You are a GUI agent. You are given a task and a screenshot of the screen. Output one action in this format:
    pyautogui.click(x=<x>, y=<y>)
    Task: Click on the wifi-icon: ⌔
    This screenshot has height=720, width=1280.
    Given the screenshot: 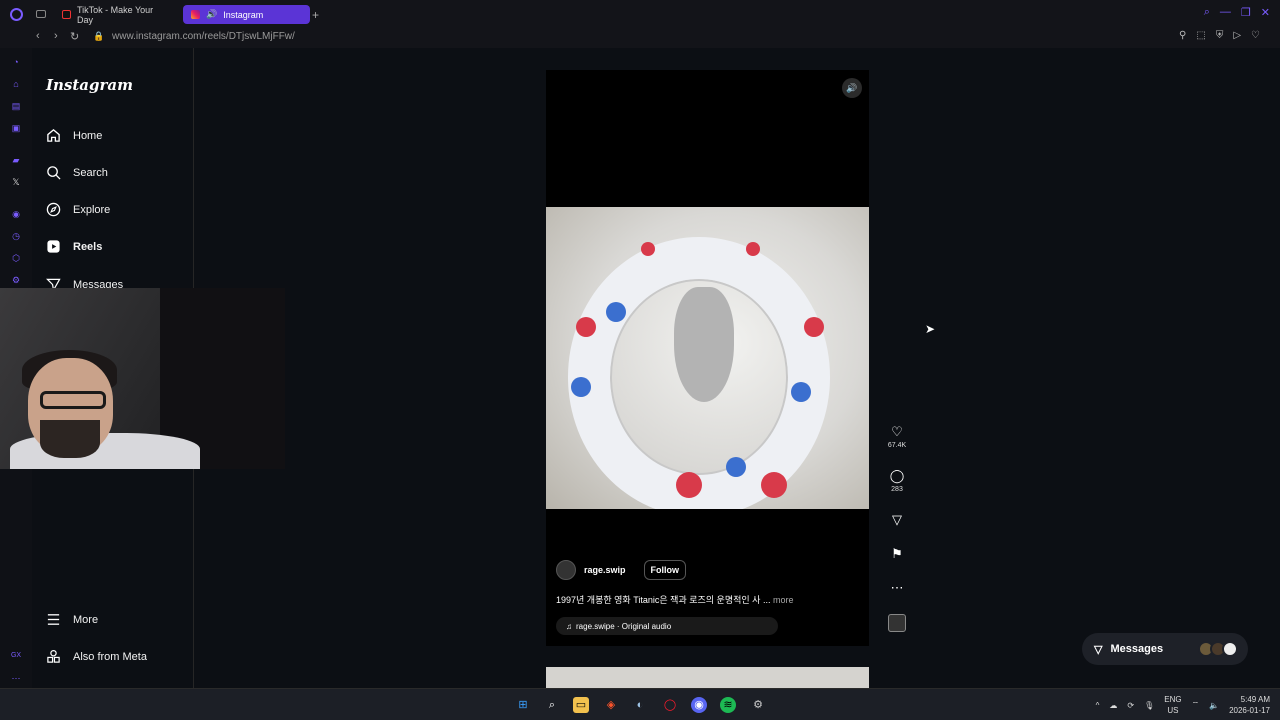 What is the action you would take?
    pyautogui.click(x=1196, y=705)
    